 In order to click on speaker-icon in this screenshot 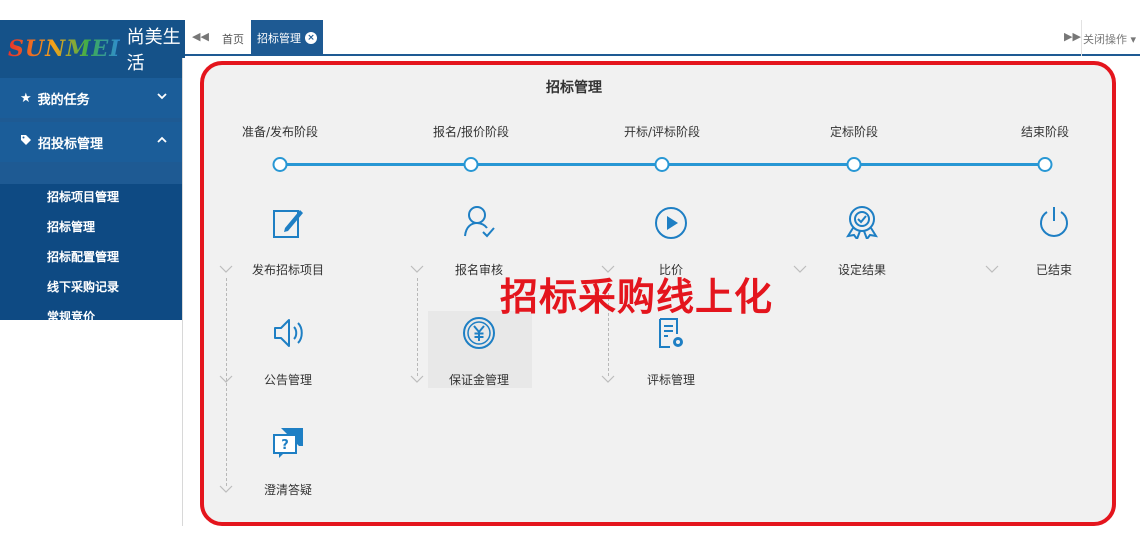, I will do `click(288, 333)`.